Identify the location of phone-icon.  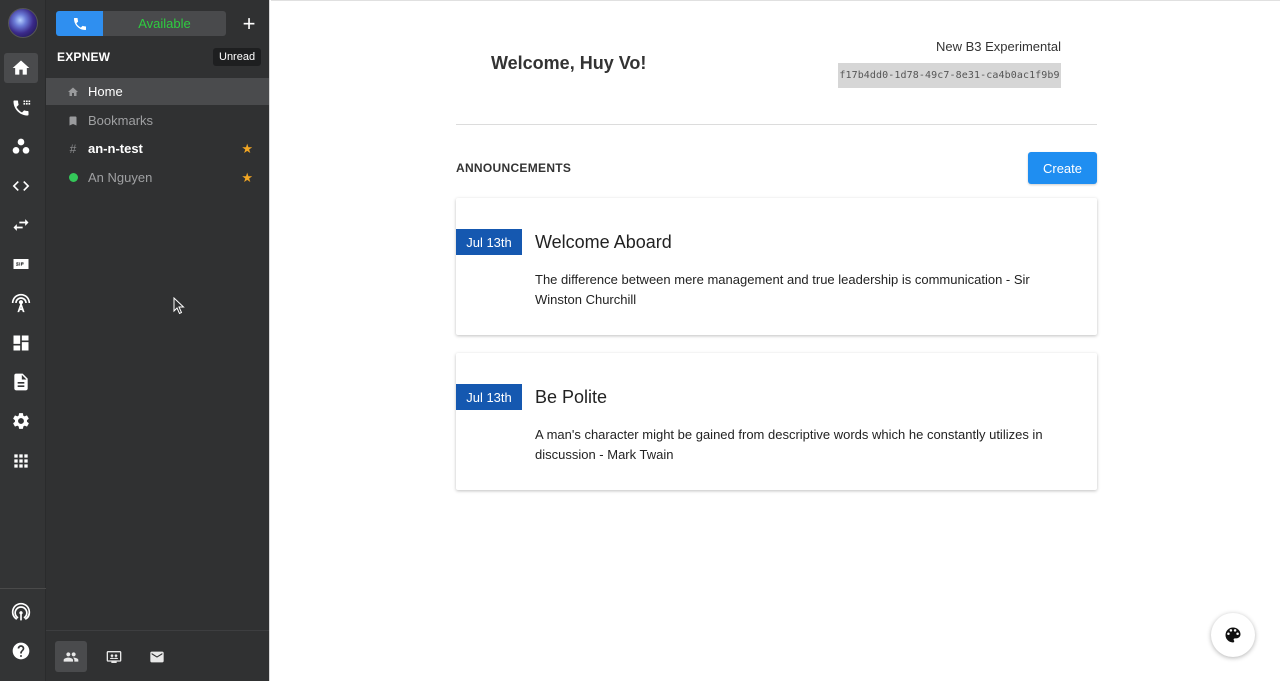
(79, 23).